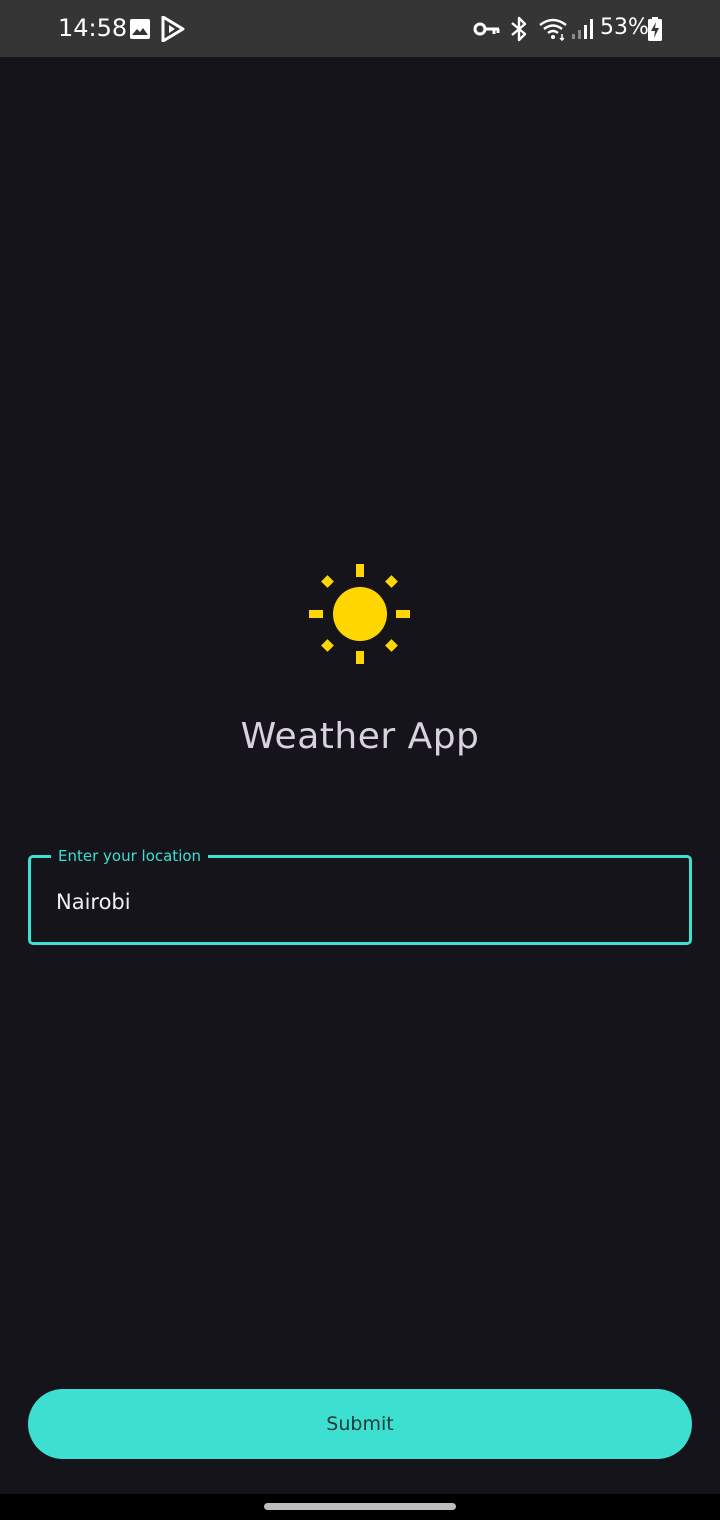 The image size is (720, 1520). Describe the element at coordinates (655, 29) in the screenshot. I see `battery-charging-icon` at that location.